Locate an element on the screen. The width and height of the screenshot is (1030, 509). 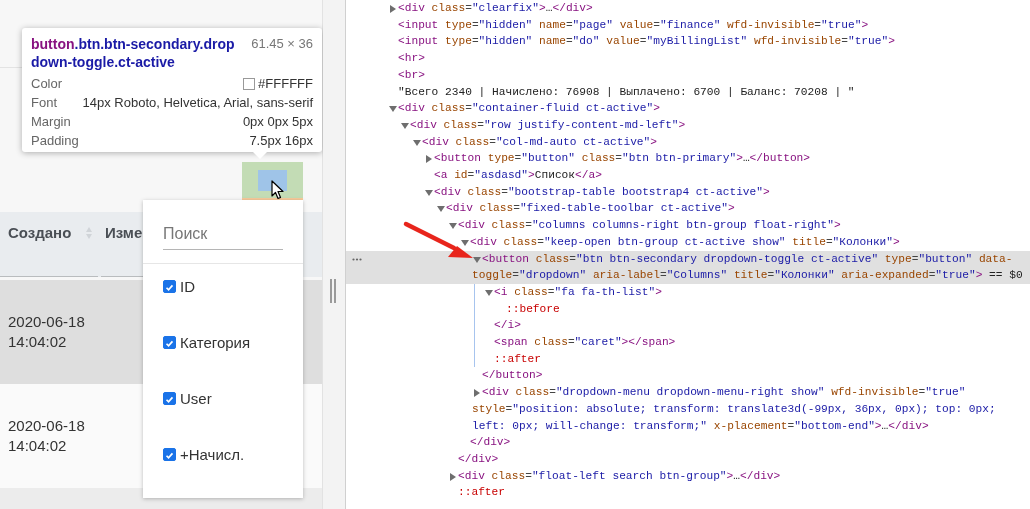
property-value: 14px Roboto, Helvetica, Arial, sans-serif is located at coordinates (197, 103).